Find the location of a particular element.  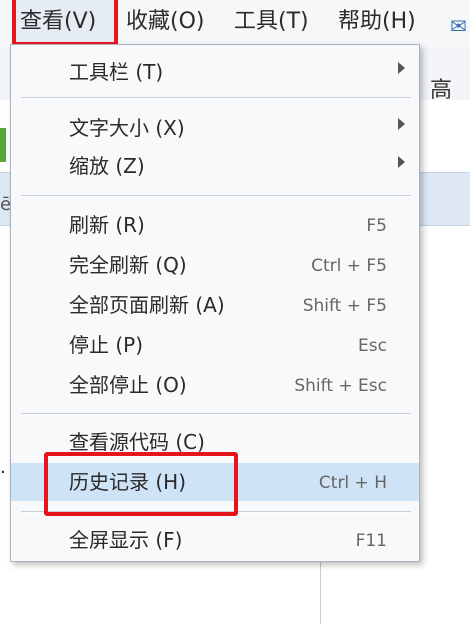

menu-item-refresh-all: 全部页面刷新 (A) Shift + F5 is located at coordinates (215, 305).